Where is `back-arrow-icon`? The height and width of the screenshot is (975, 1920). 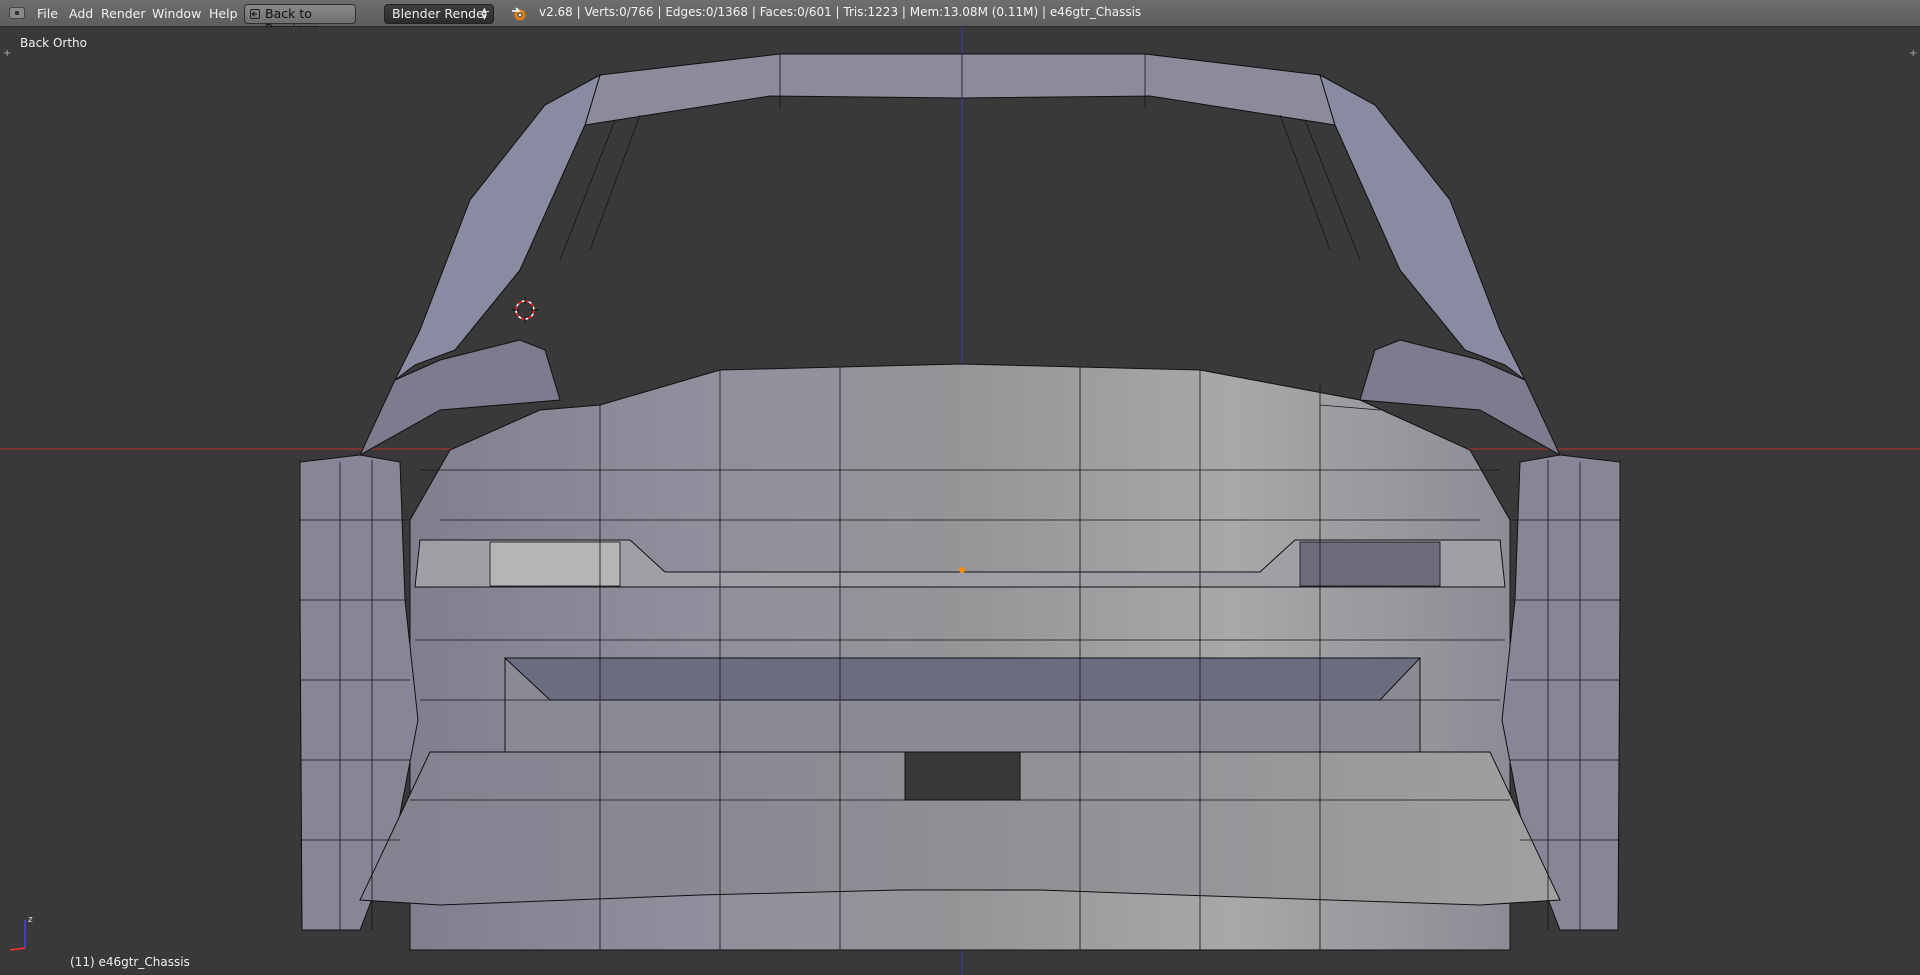 back-arrow-icon is located at coordinates (255, 14).